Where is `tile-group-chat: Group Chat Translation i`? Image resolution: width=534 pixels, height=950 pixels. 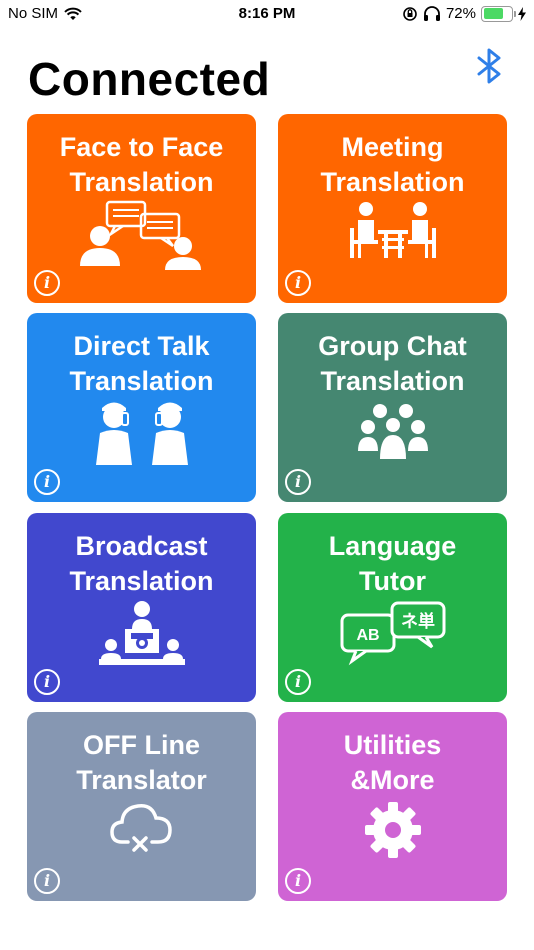
tile-group-chat: Group Chat Translation i is located at coordinates (392, 407).